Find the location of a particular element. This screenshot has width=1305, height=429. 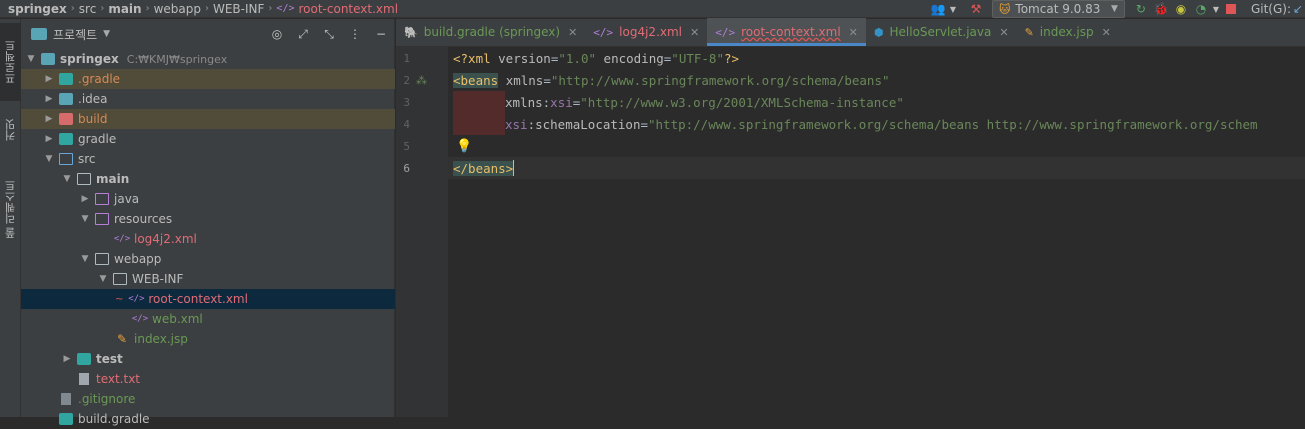

run-with-coverage-icon: ◉ is located at coordinates (1181, 9).